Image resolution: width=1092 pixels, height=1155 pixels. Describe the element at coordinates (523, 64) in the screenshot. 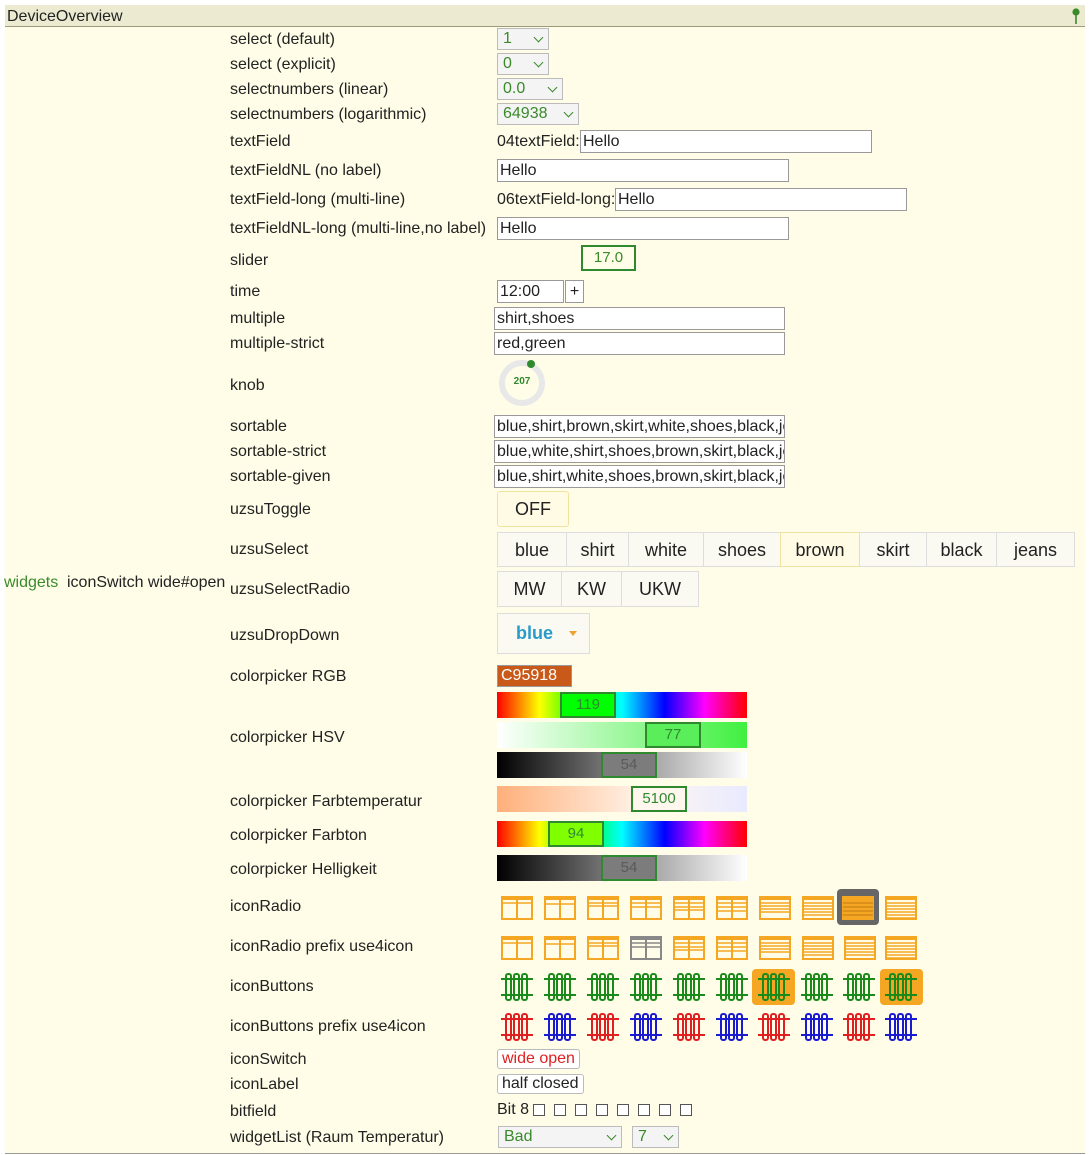

I see `select-explicit: 0` at that location.